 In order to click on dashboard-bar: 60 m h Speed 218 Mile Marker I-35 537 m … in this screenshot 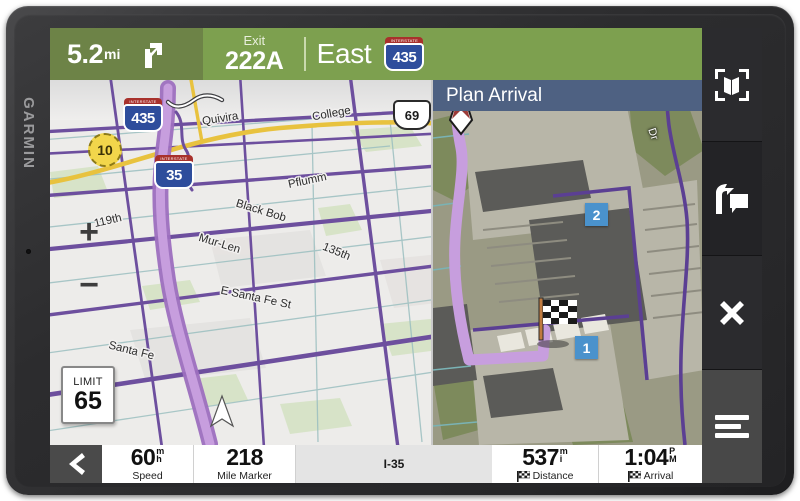, I will do `click(376, 464)`.